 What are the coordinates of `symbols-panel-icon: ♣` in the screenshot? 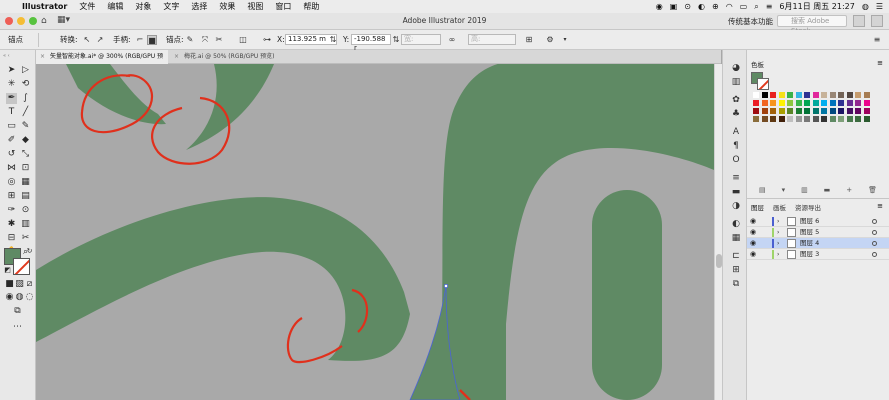 It's located at (736, 114).